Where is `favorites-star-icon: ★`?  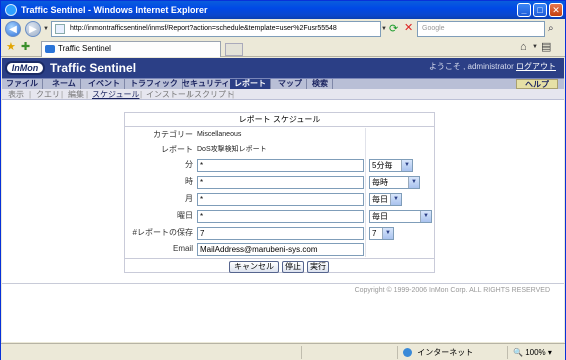 favorites-star-icon: ★ is located at coordinates (11, 47).